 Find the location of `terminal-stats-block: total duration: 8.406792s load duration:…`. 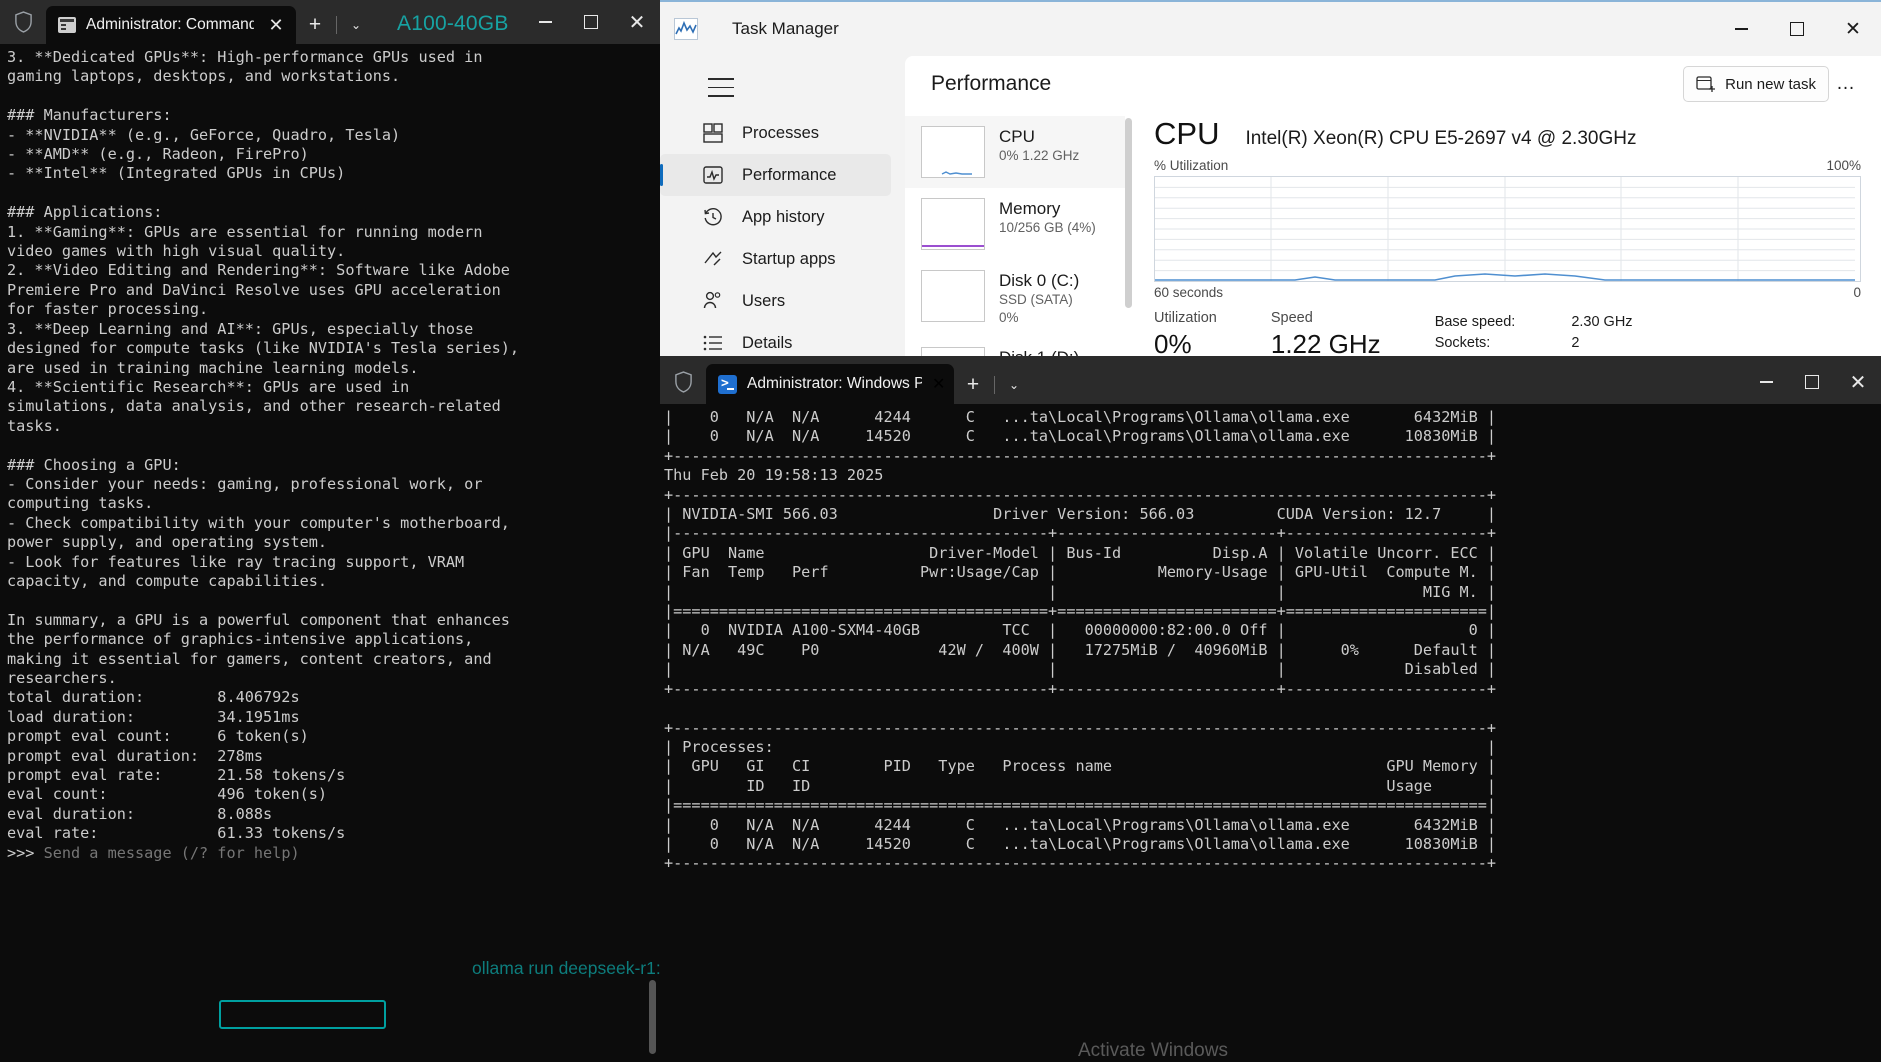

terminal-stats-block: total duration: 8.406792s load duration:… is located at coordinates (176, 765).